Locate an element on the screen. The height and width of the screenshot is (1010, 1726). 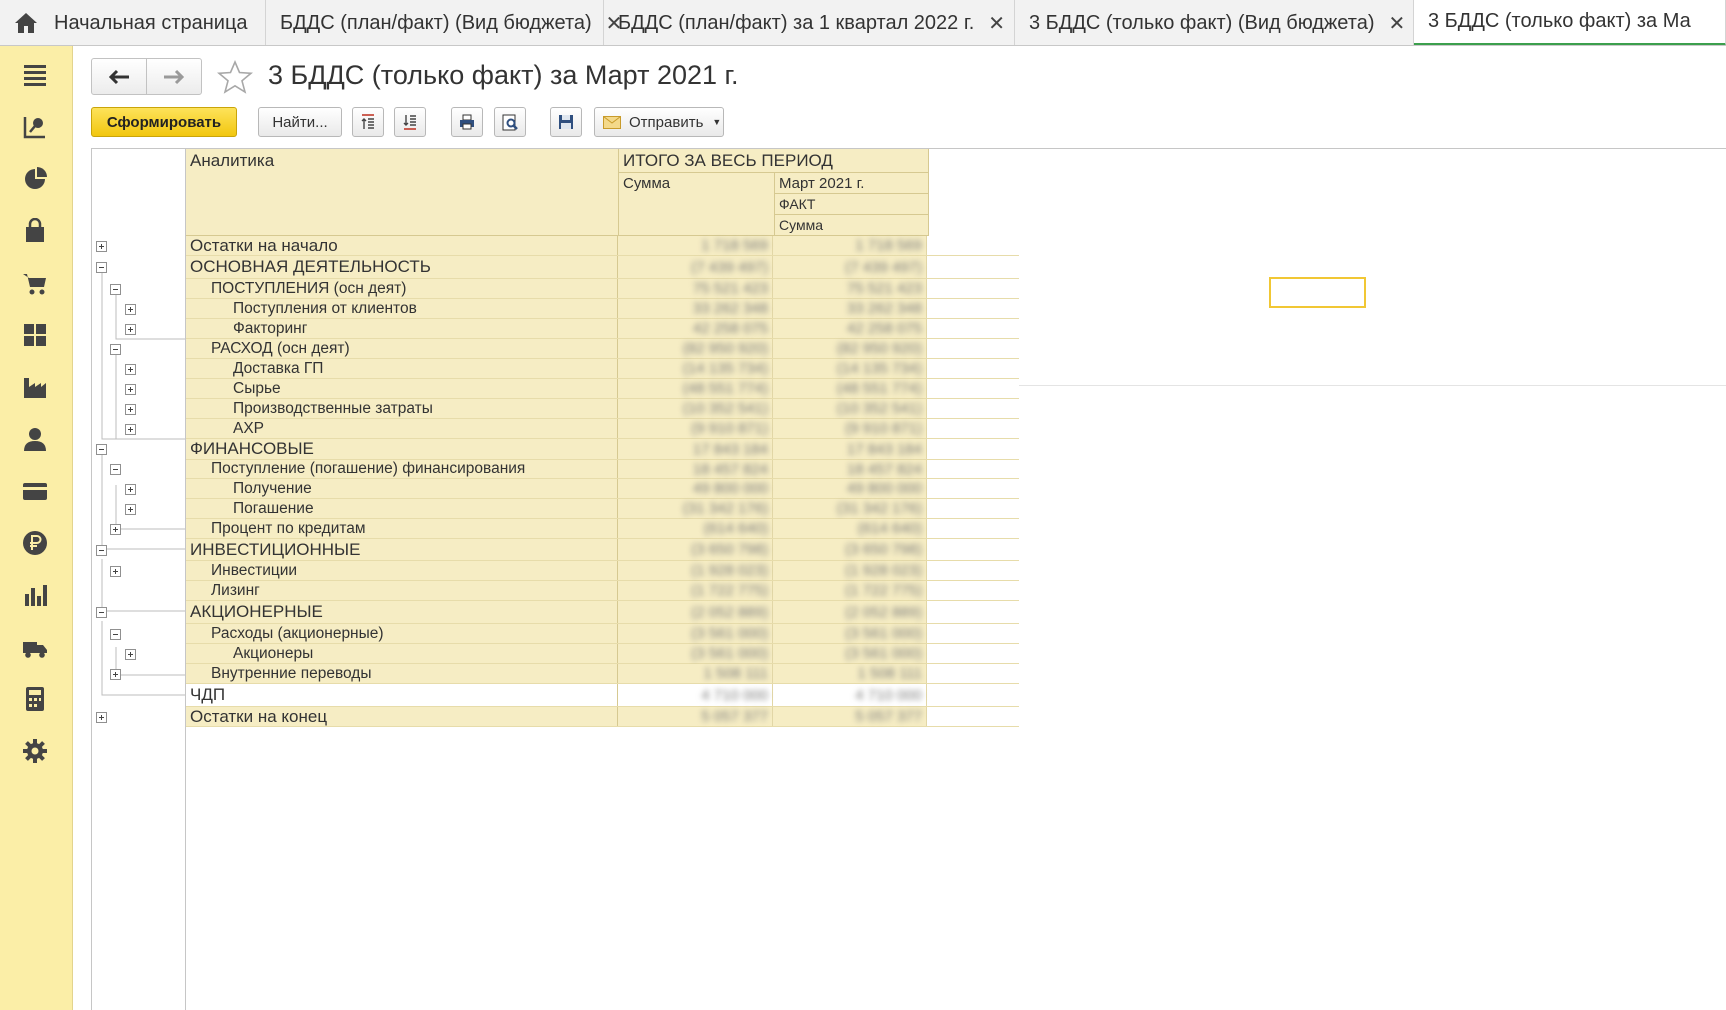
row-total-sum: (614 640) is located at coordinates (695, 528).